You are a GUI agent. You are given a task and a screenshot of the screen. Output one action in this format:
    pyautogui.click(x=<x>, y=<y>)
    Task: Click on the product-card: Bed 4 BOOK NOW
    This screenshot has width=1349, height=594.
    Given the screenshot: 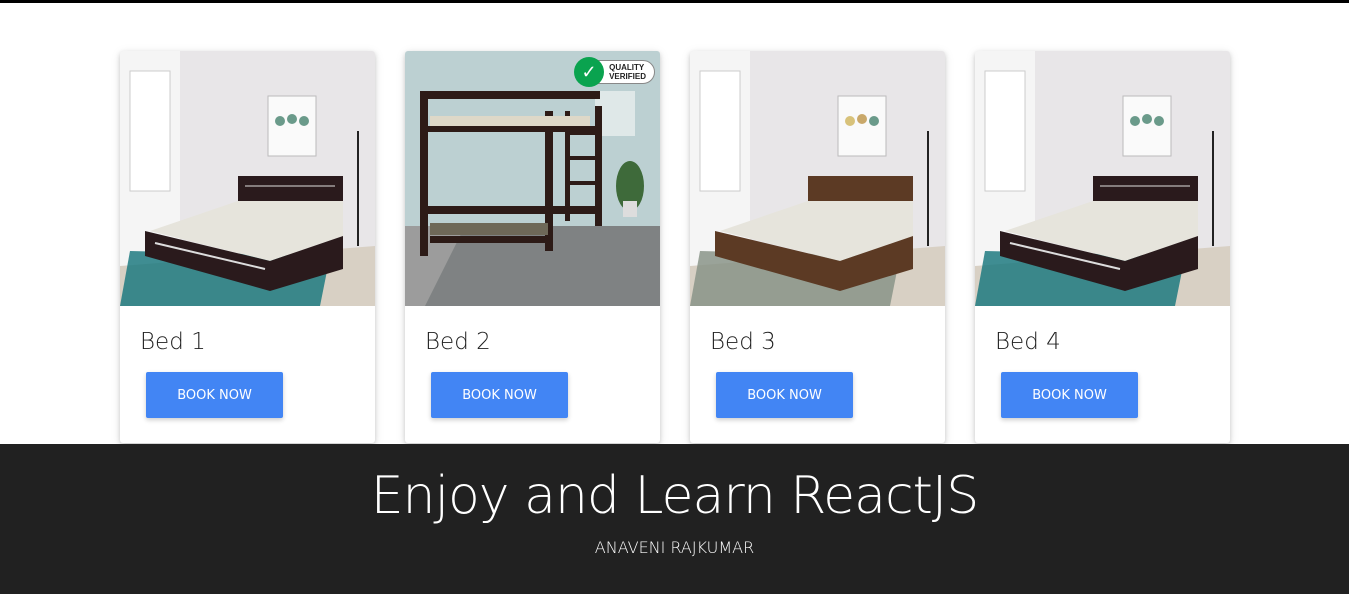 What is the action you would take?
    pyautogui.click(x=1102, y=247)
    